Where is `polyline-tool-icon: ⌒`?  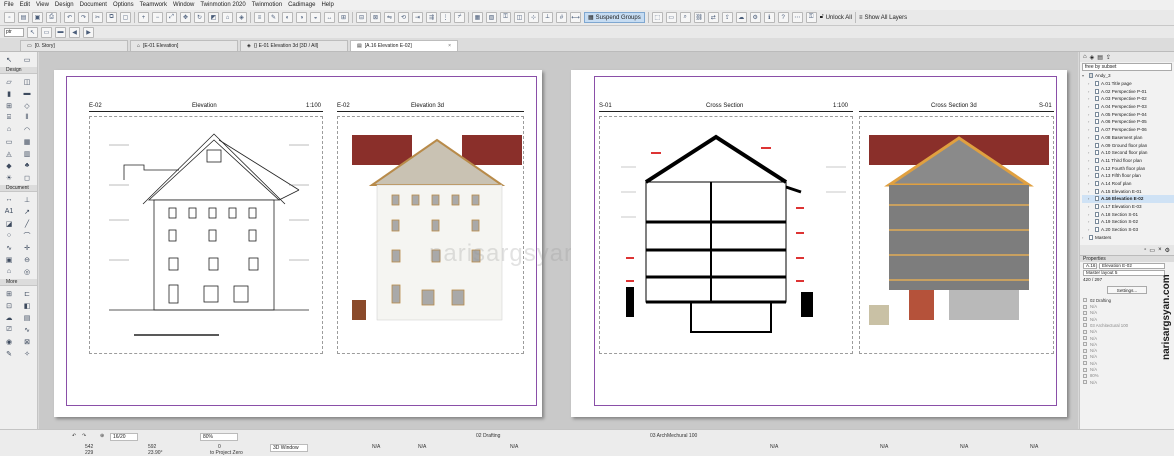 polyline-tool-icon: ⌒ is located at coordinates (27, 235).